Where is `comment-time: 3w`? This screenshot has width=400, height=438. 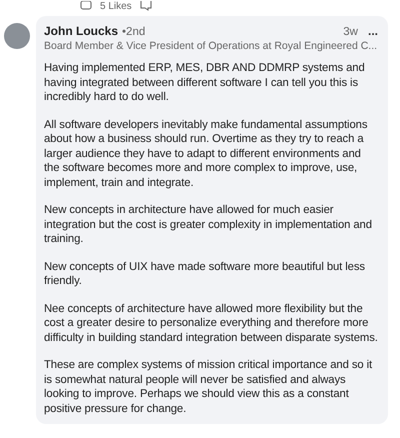
comment-time: 3w is located at coordinates (350, 32).